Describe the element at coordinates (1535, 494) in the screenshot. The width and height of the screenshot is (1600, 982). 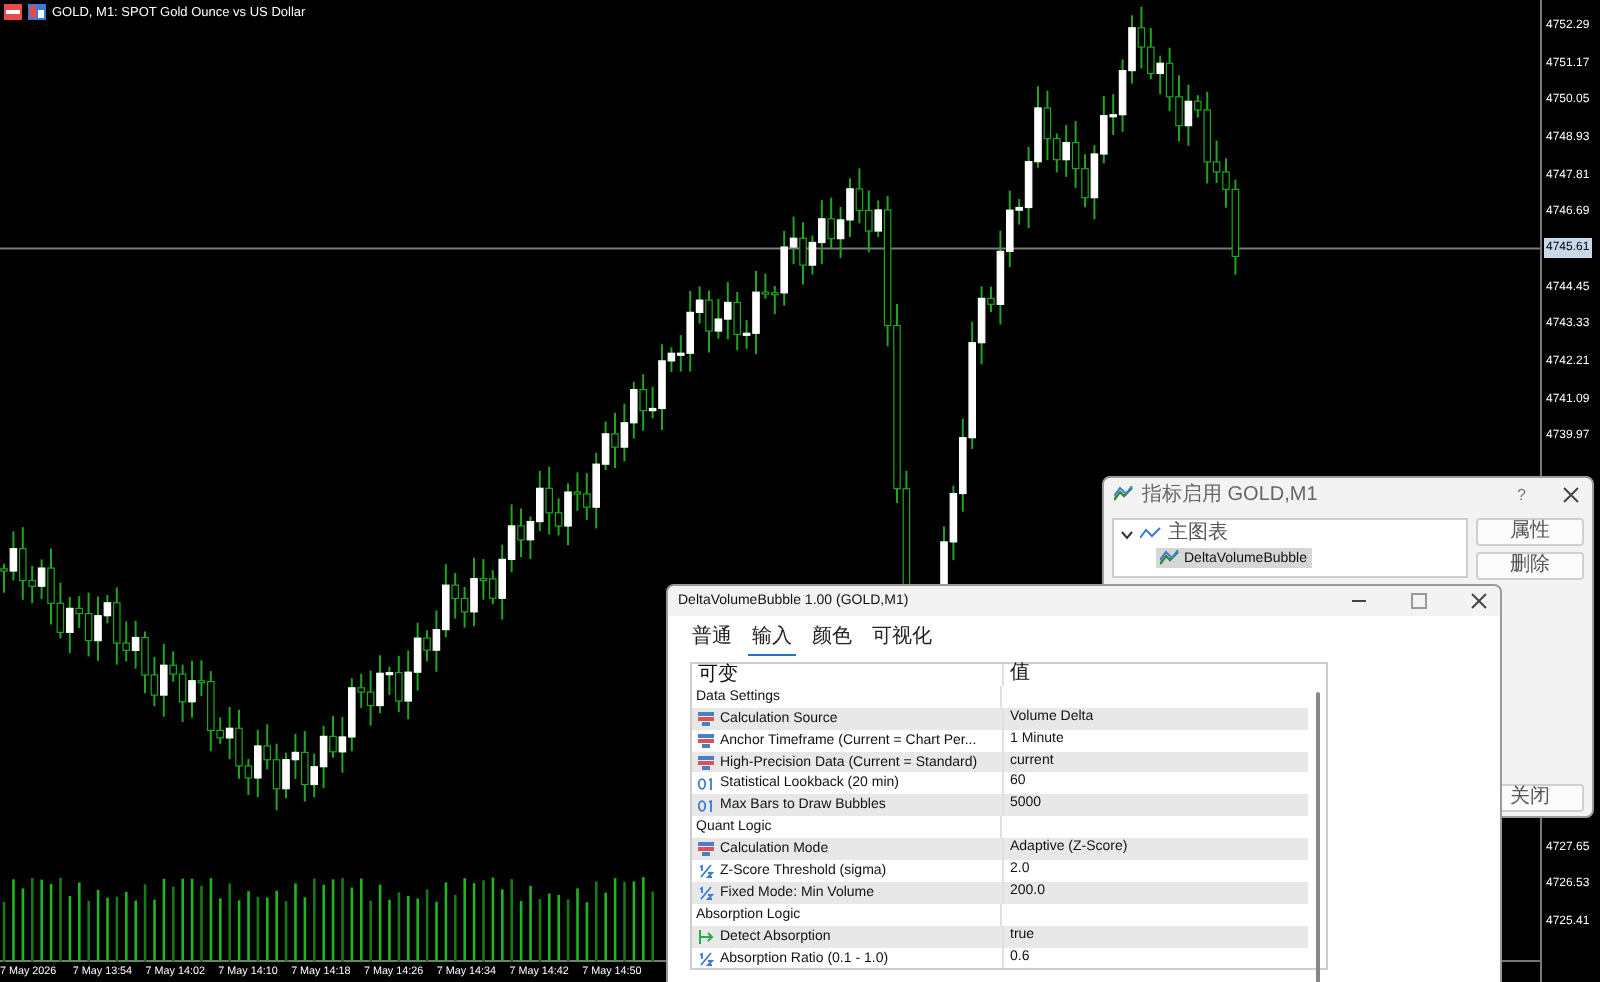
I see `help-button: ?` at that location.